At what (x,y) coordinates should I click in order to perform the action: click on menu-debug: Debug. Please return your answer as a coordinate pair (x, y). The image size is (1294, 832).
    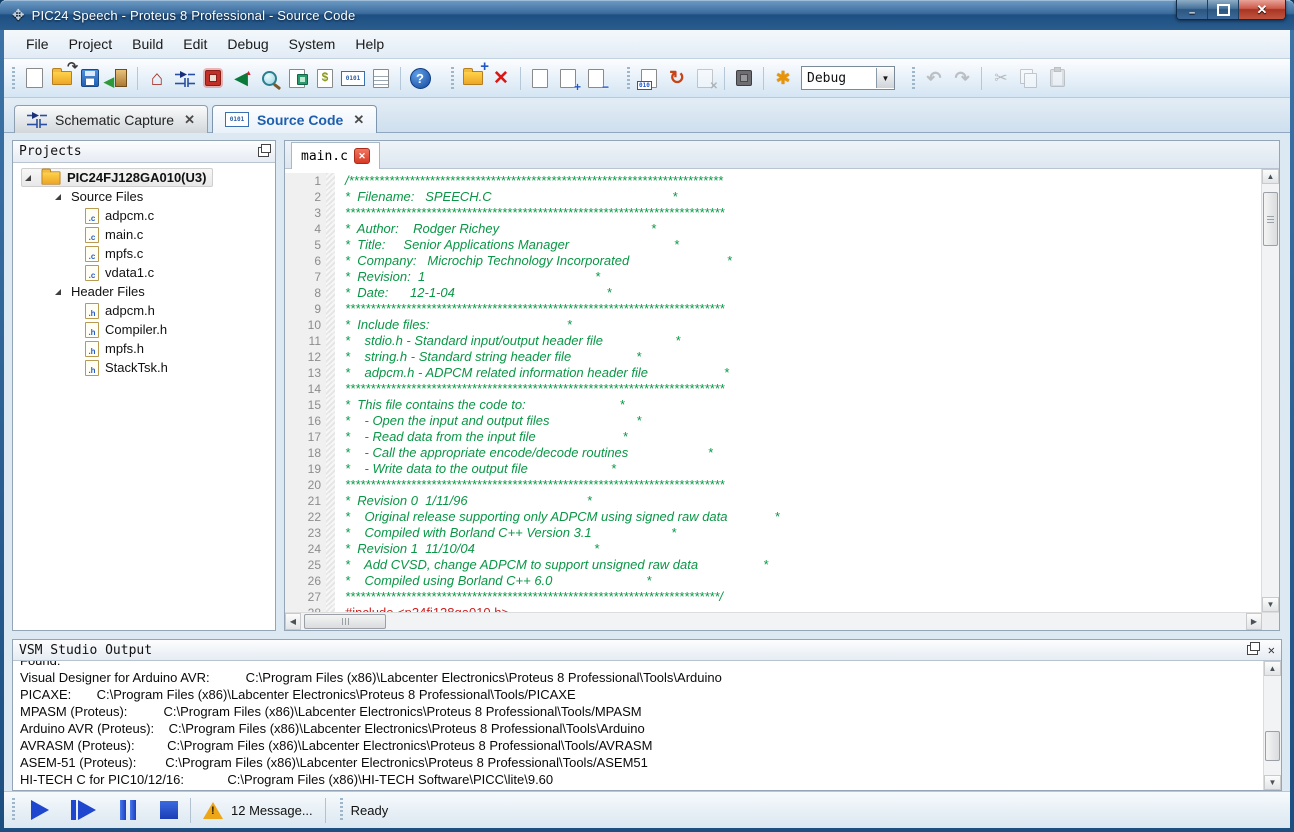
    Looking at the image, I should click on (247, 44).